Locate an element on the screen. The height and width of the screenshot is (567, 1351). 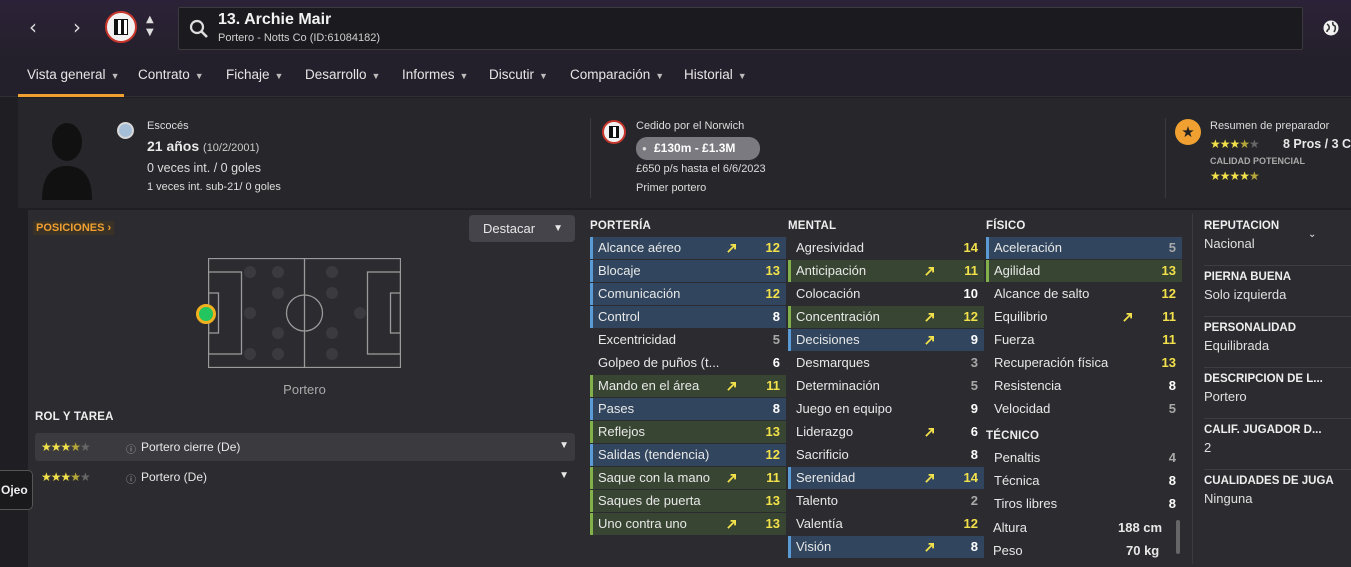
tab-historial: Historial ▼ is located at coordinates (715, 77).